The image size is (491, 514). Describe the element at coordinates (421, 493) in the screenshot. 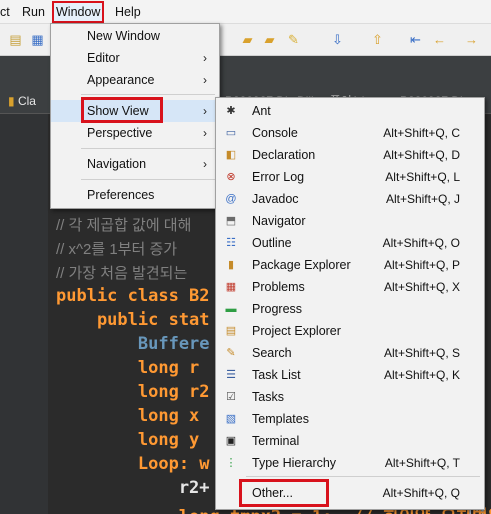

I see `shortcut-text: Alt+Shift+Q, Q` at that location.